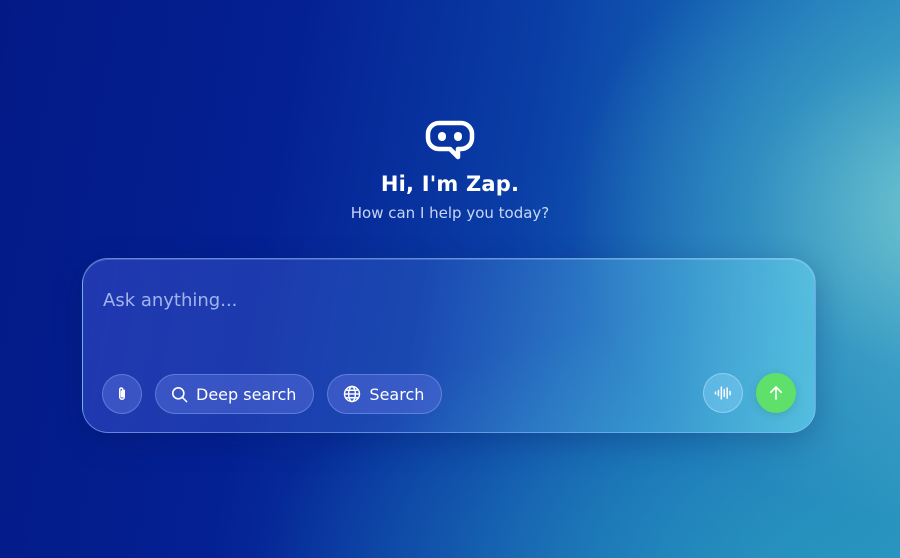 The height and width of the screenshot is (558, 900). I want to click on globe-icon, so click(352, 394).